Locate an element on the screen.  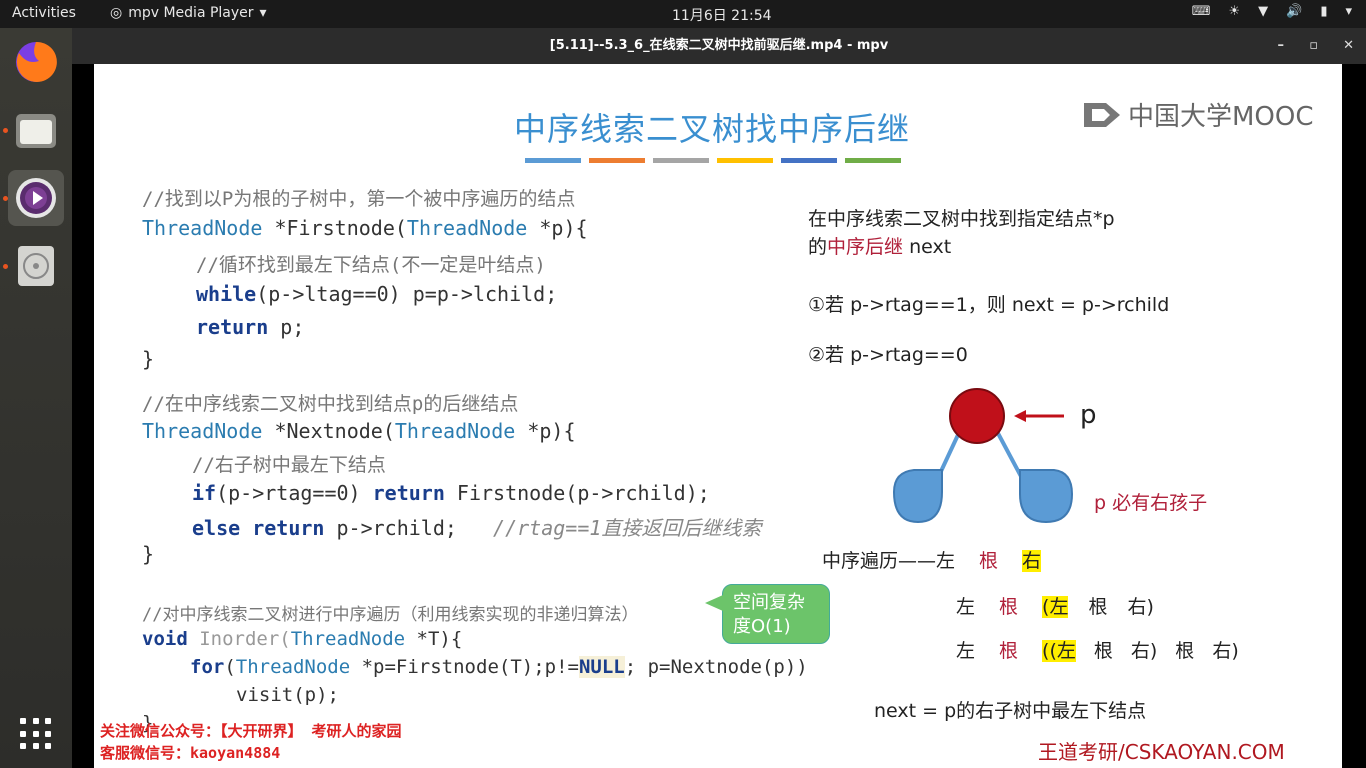
files-icon is located at coordinates (36, 131).